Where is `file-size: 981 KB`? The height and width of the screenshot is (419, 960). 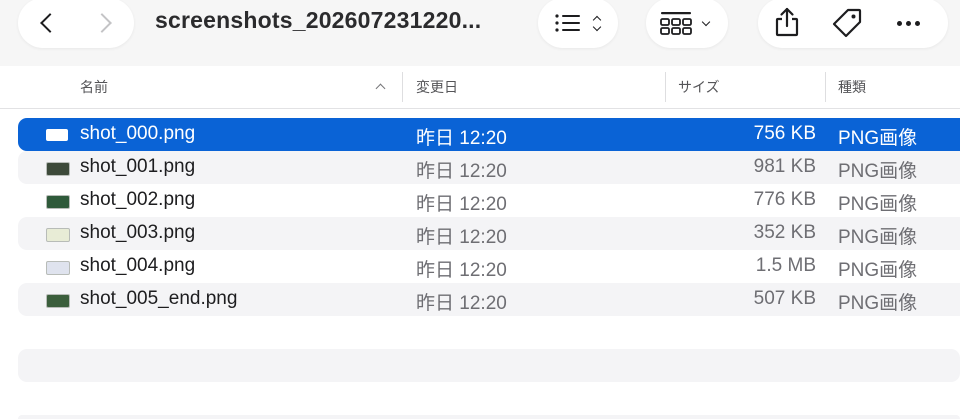 file-size: 981 KB is located at coordinates (784, 166).